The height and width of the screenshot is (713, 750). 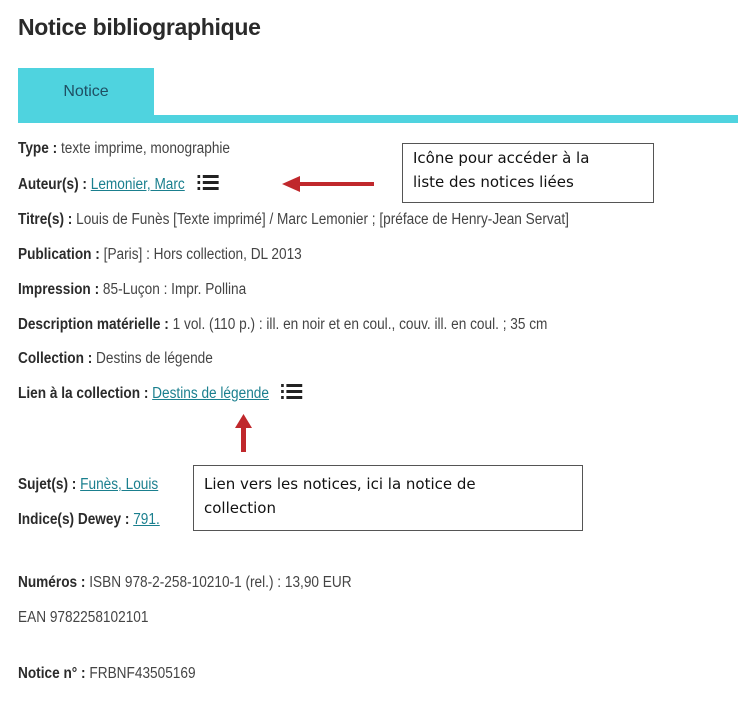 What do you see at coordinates (243, 433) in the screenshot?
I see `arrow-up` at bounding box center [243, 433].